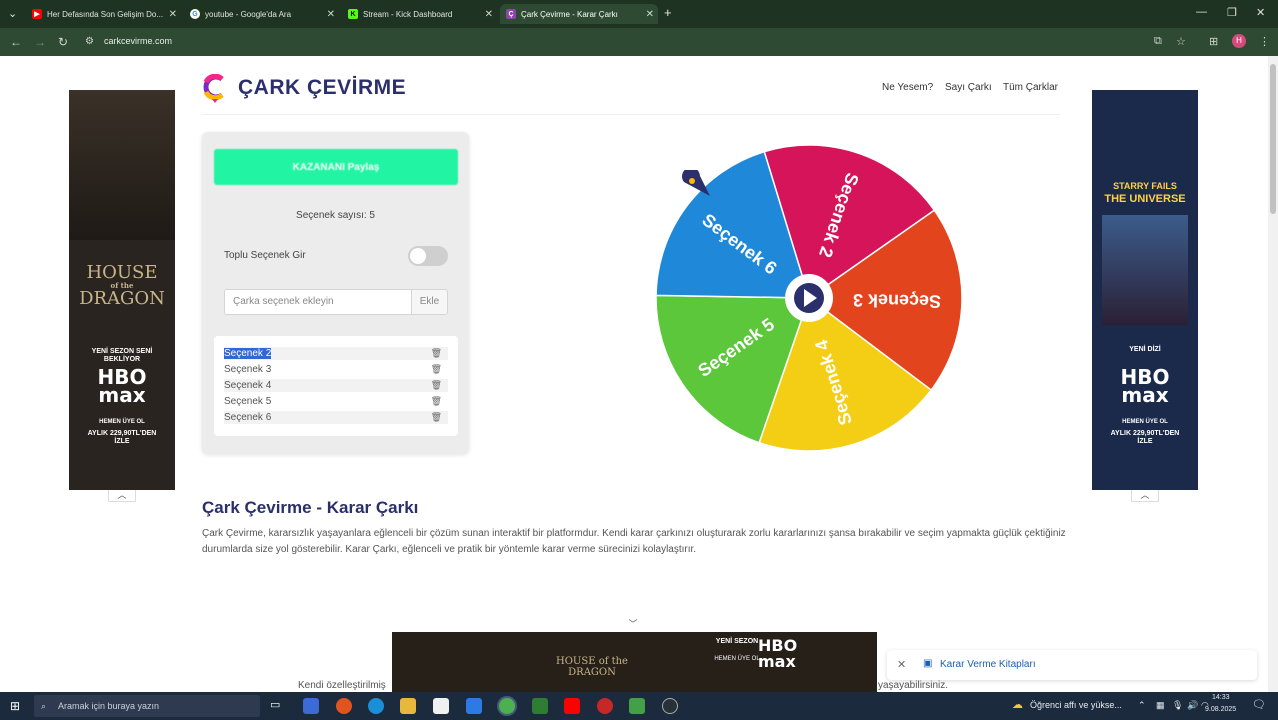 Image resolution: width=1278 pixels, height=720 pixels. What do you see at coordinates (897, 301) in the screenshot?
I see `wheel-segment-label: Seçenek 3` at bounding box center [897, 301].